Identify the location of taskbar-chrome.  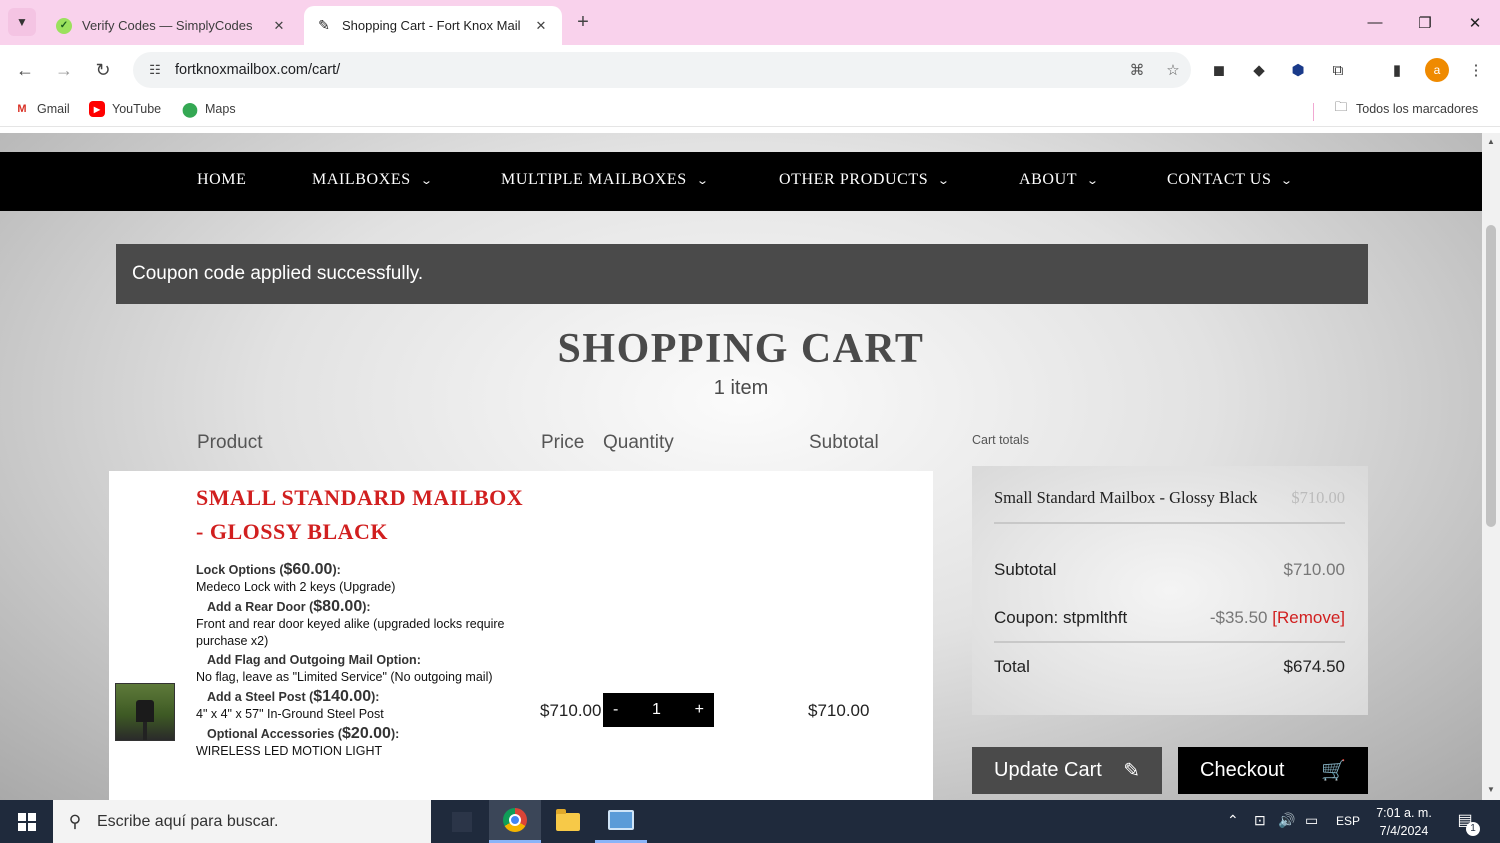
(515, 821).